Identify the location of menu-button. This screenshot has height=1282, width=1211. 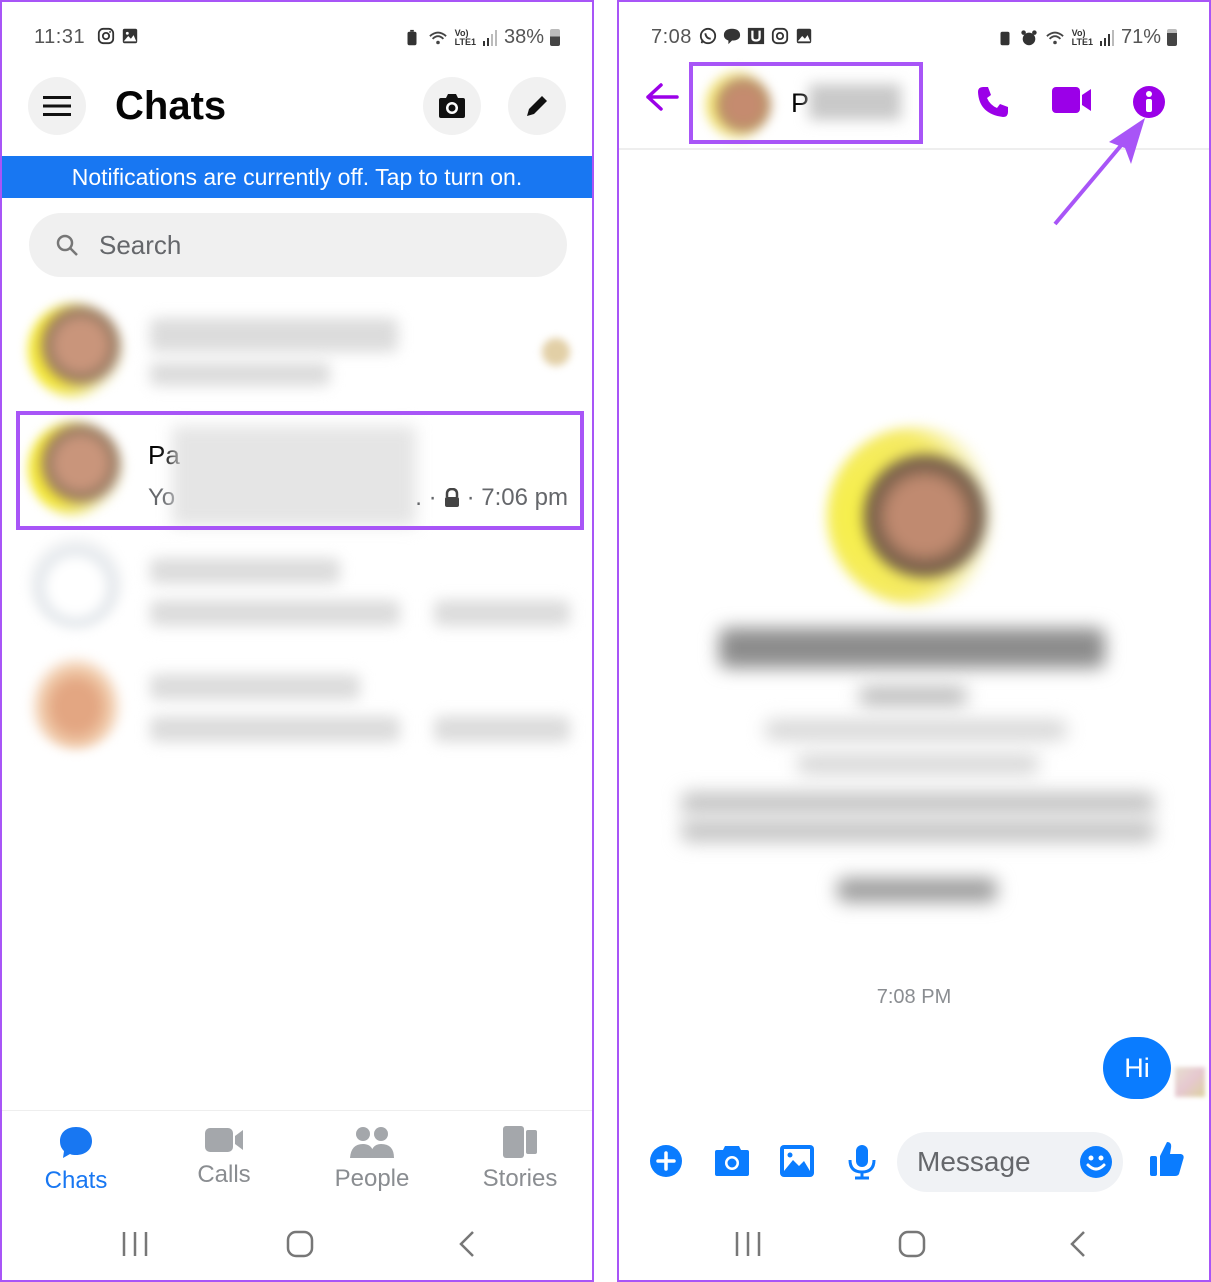
(57, 106).